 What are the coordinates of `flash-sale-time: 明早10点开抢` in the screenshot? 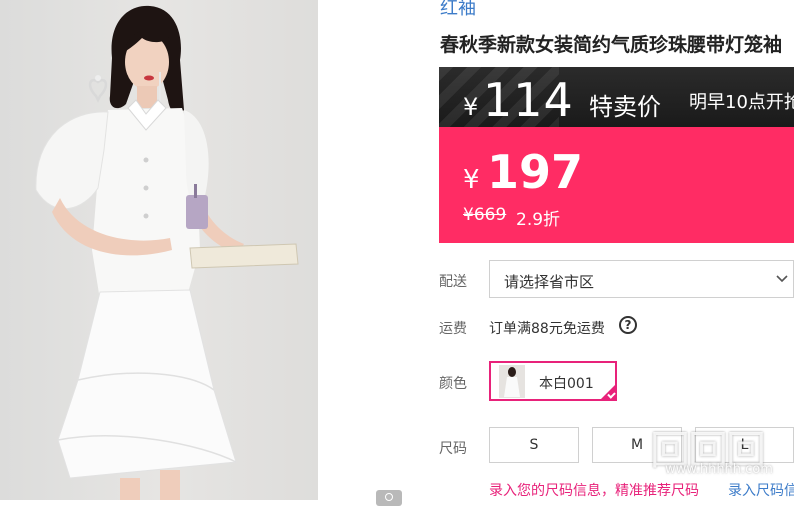 It's located at (741, 102).